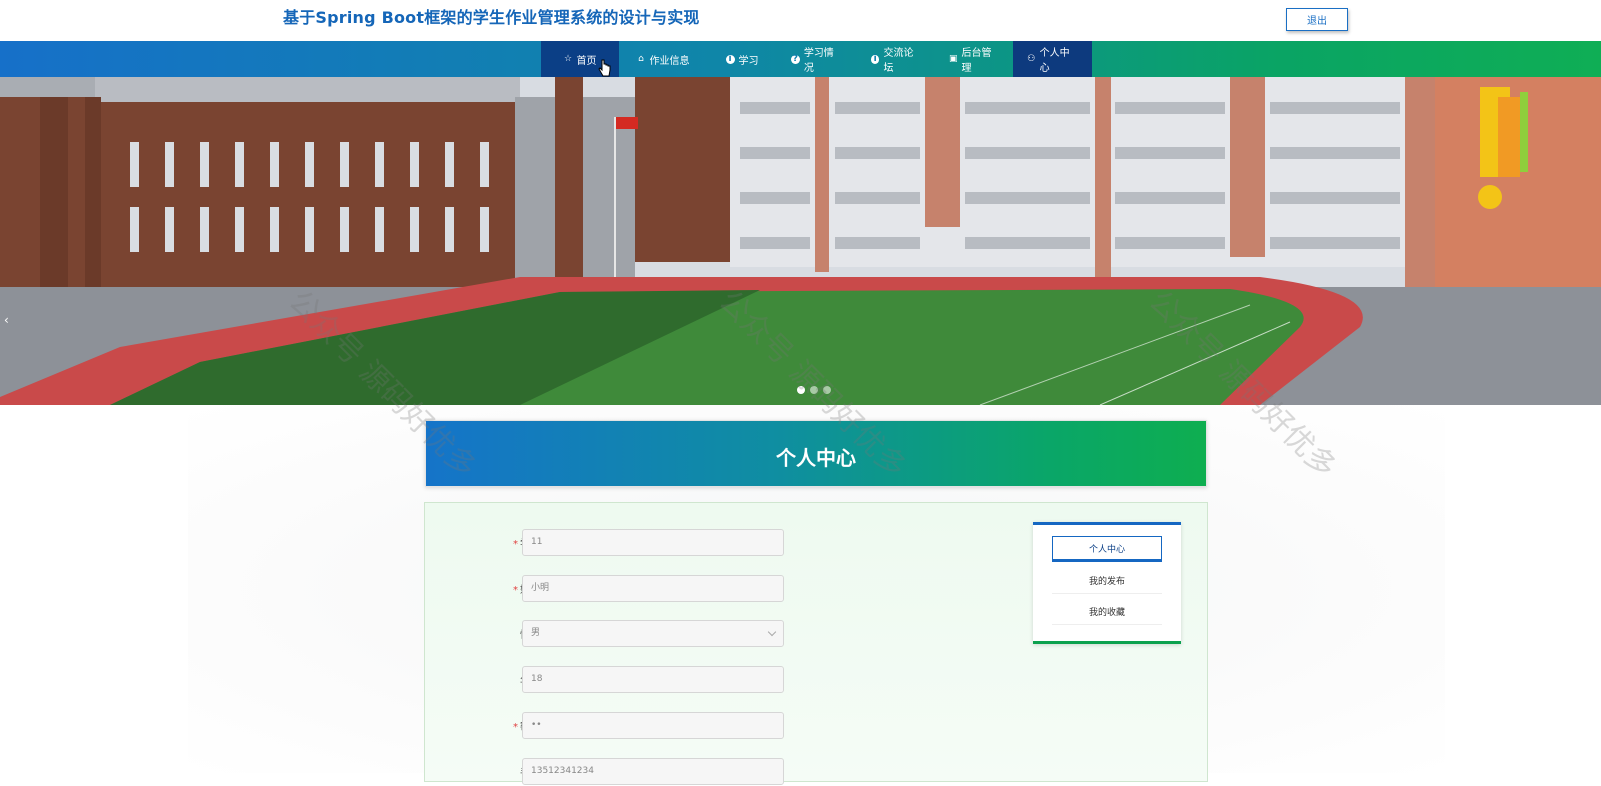 The width and height of the screenshot is (1601, 786). What do you see at coordinates (669, 61) in the screenshot?
I see `nav-label-homework: 作业信息` at bounding box center [669, 61].